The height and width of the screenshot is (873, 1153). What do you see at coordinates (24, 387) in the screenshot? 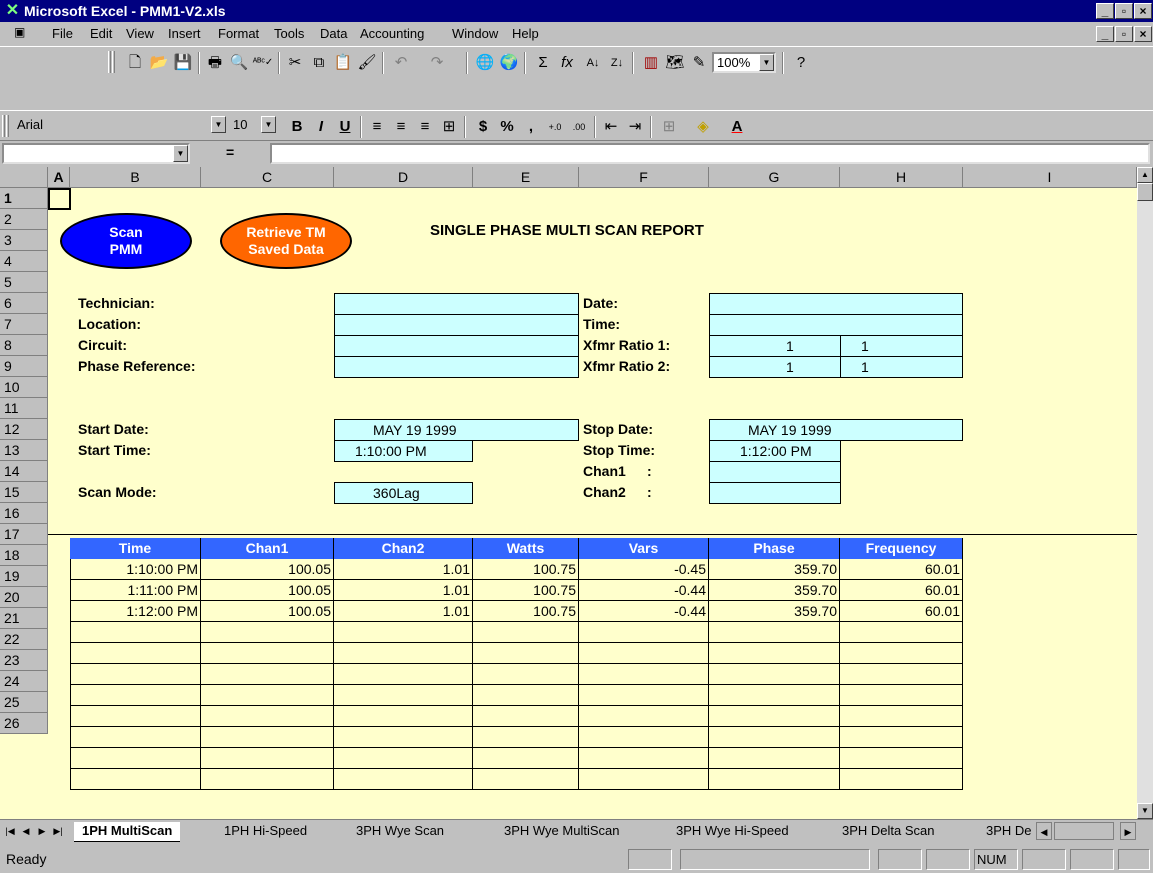
I see `row-header: 10` at bounding box center [24, 387].